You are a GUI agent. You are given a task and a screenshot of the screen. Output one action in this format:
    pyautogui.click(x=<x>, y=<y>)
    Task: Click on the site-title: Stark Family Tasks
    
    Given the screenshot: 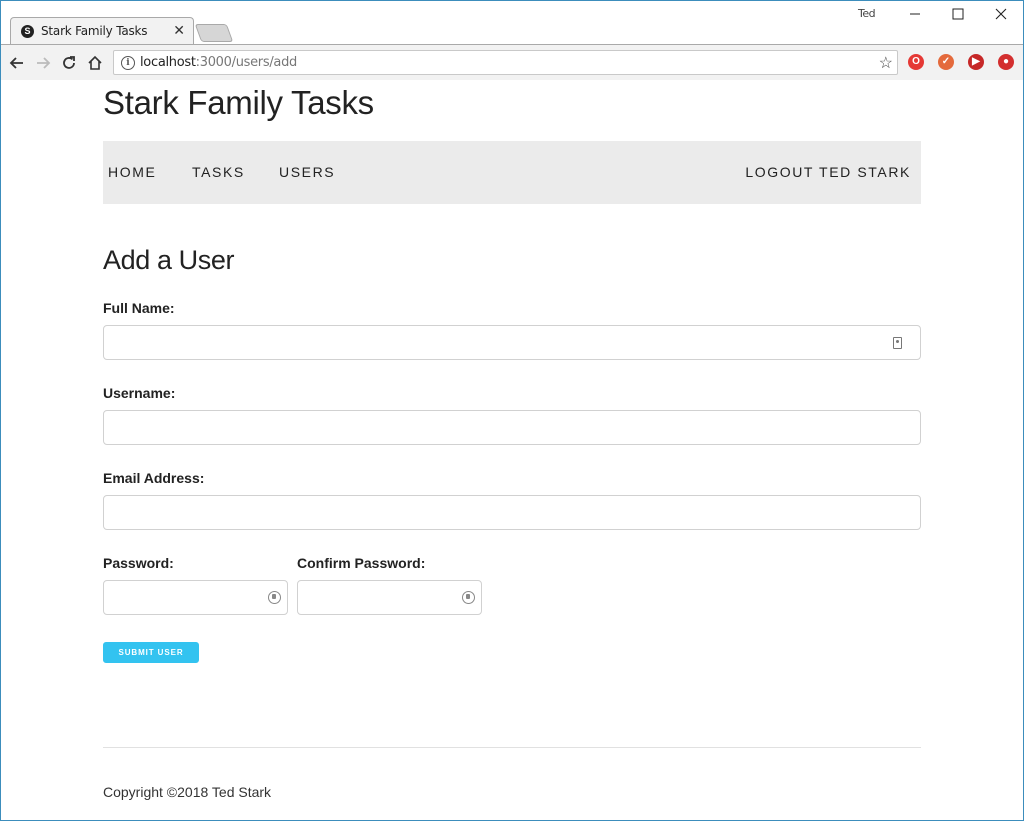 What is the action you would take?
    pyautogui.click(x=238, y=102)
    